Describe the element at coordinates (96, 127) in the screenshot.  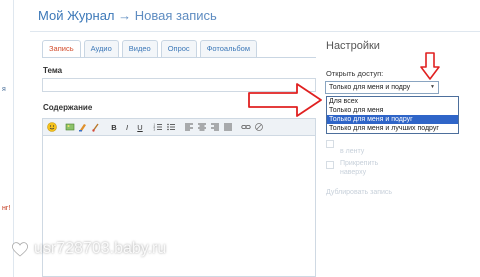
I see `brush-icon` at that location.